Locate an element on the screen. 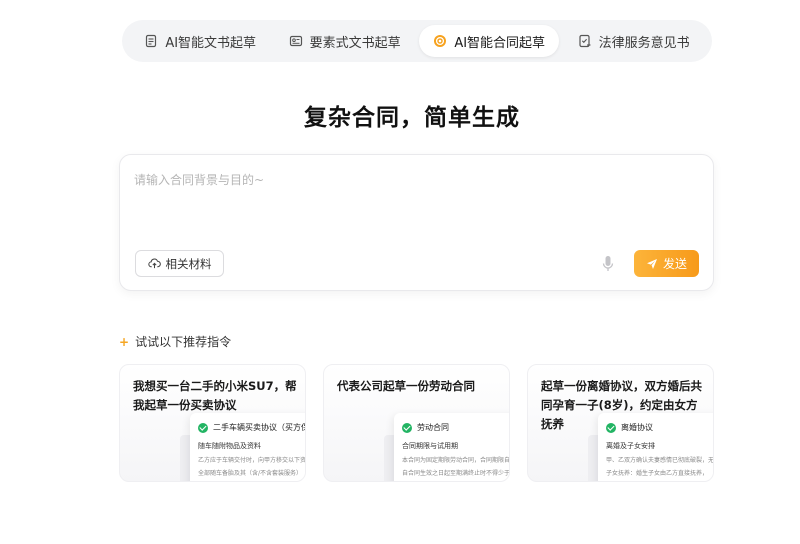  attach-material-button: 相关材料 is located at coordinates (179, 263).